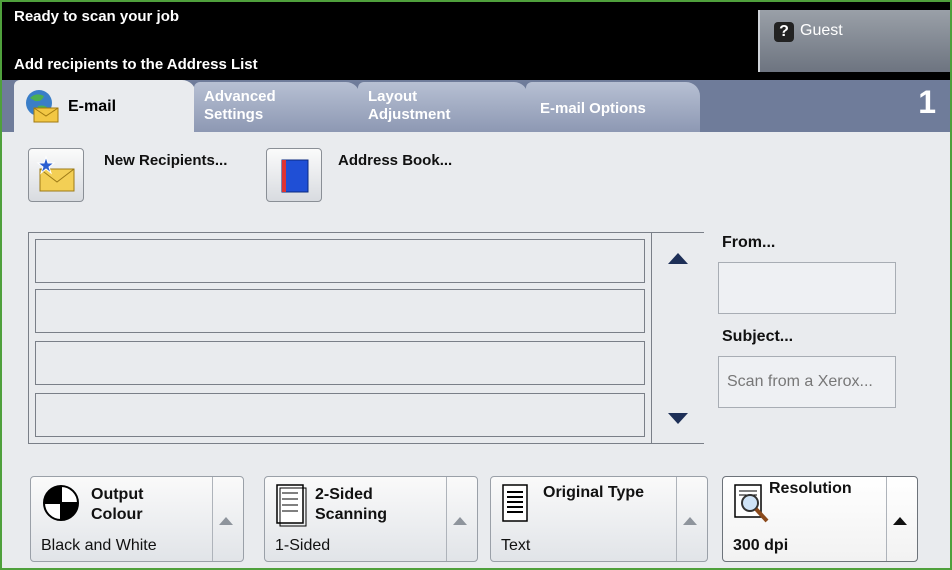  What do you see at coordinates (460, 521) in the screenshot?
I see `two-sided-scanning-arrow-icon` at bounding box center [460, 521].